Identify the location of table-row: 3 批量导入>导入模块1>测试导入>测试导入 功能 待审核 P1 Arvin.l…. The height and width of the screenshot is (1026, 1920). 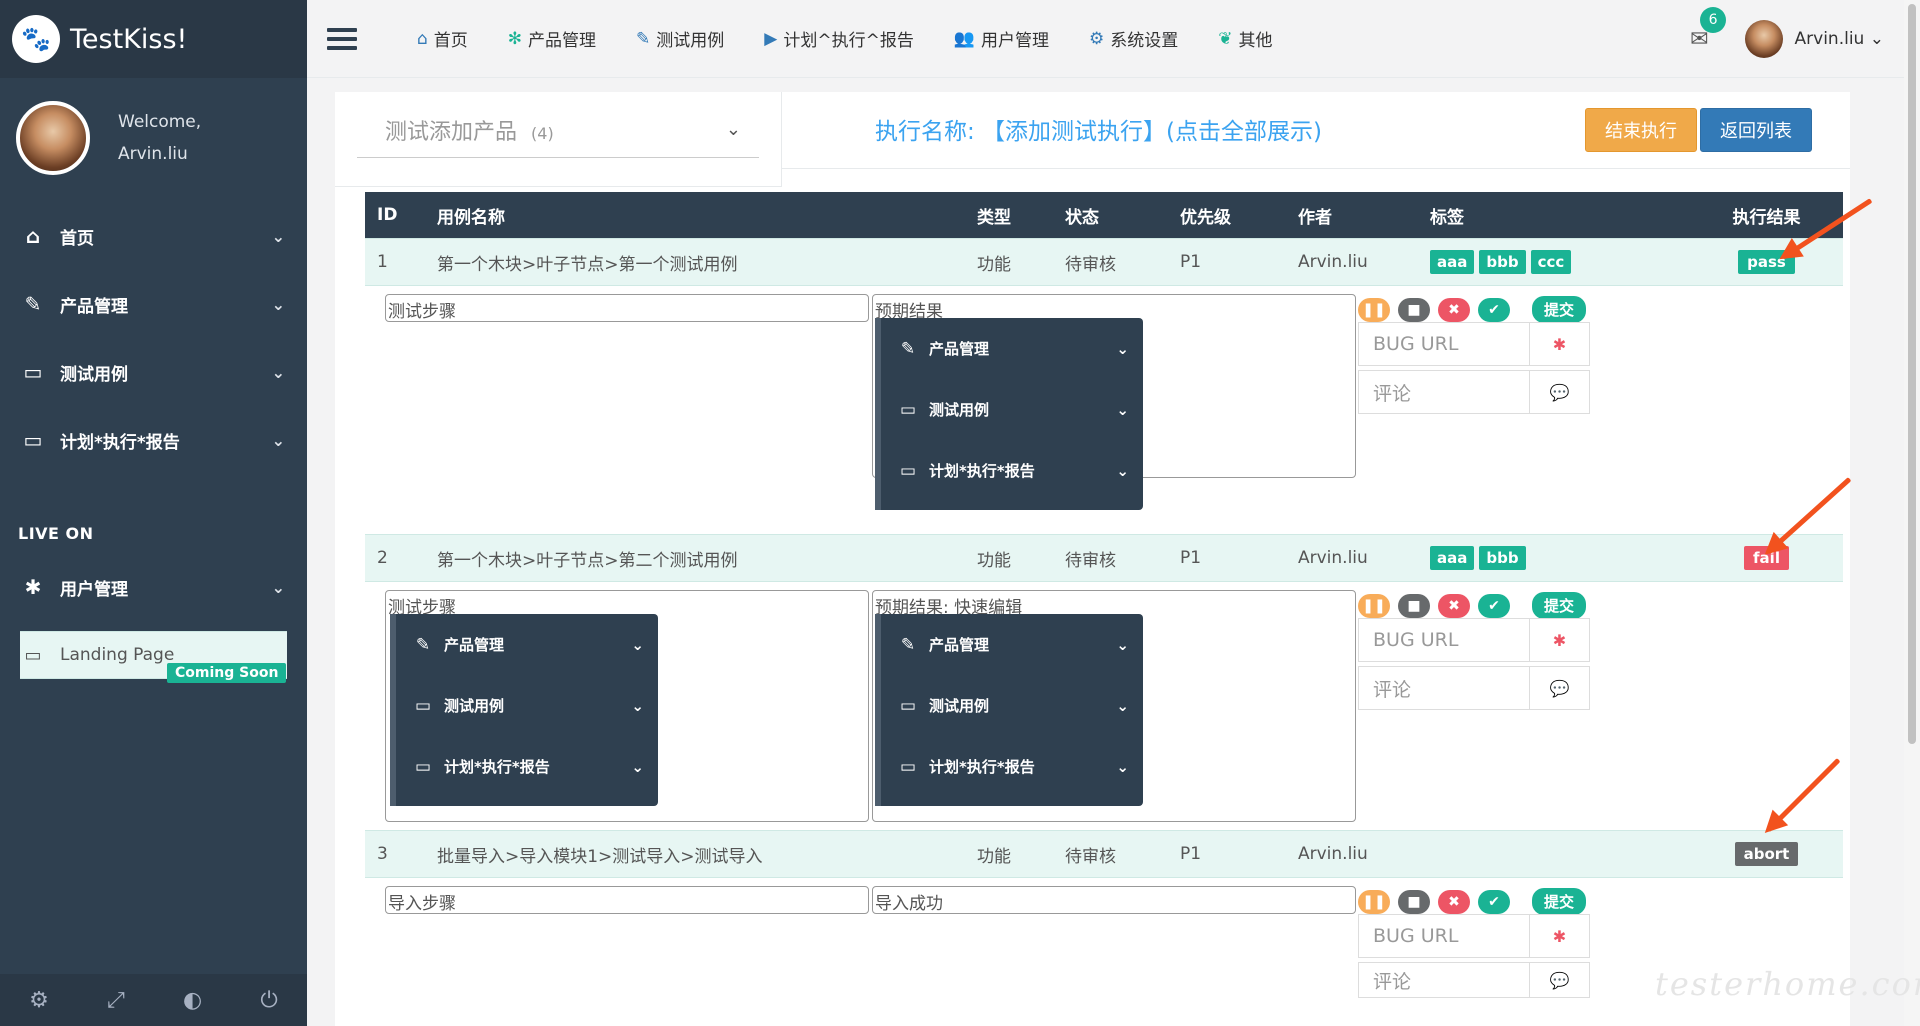
(1104, 854).